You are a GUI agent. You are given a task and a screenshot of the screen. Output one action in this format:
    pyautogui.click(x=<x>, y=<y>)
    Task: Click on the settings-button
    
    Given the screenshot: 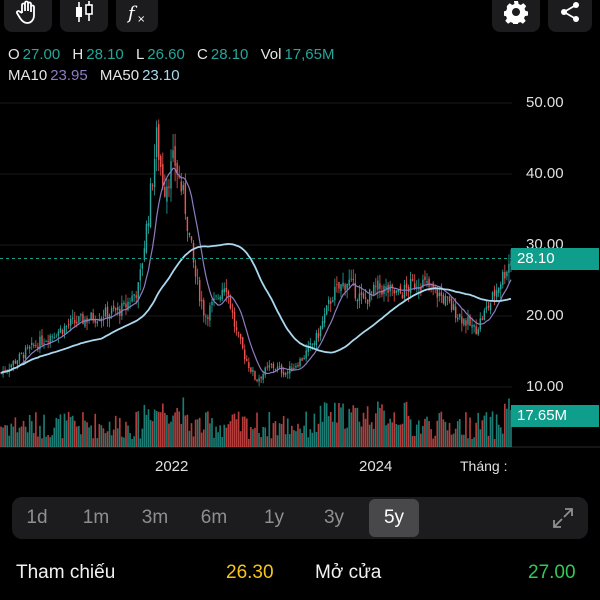 What is the action you would take?
    pyautogui.click(x=516, y=16)
    